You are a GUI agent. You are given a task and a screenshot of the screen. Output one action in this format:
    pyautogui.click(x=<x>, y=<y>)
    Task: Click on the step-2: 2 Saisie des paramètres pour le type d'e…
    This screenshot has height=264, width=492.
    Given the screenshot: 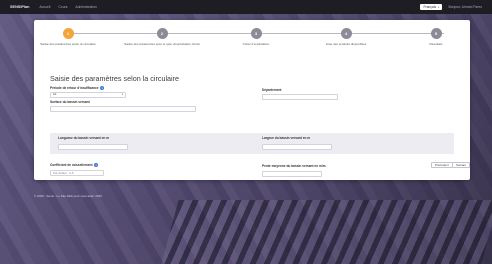 What is the action you would take?
    pyautogui.click(x=162, y=37)
    